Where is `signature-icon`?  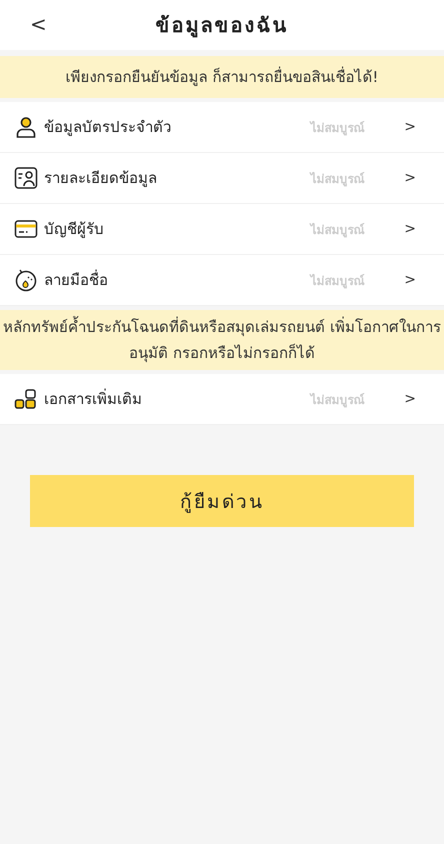
signature-icon is located at coordinates (26, 280).